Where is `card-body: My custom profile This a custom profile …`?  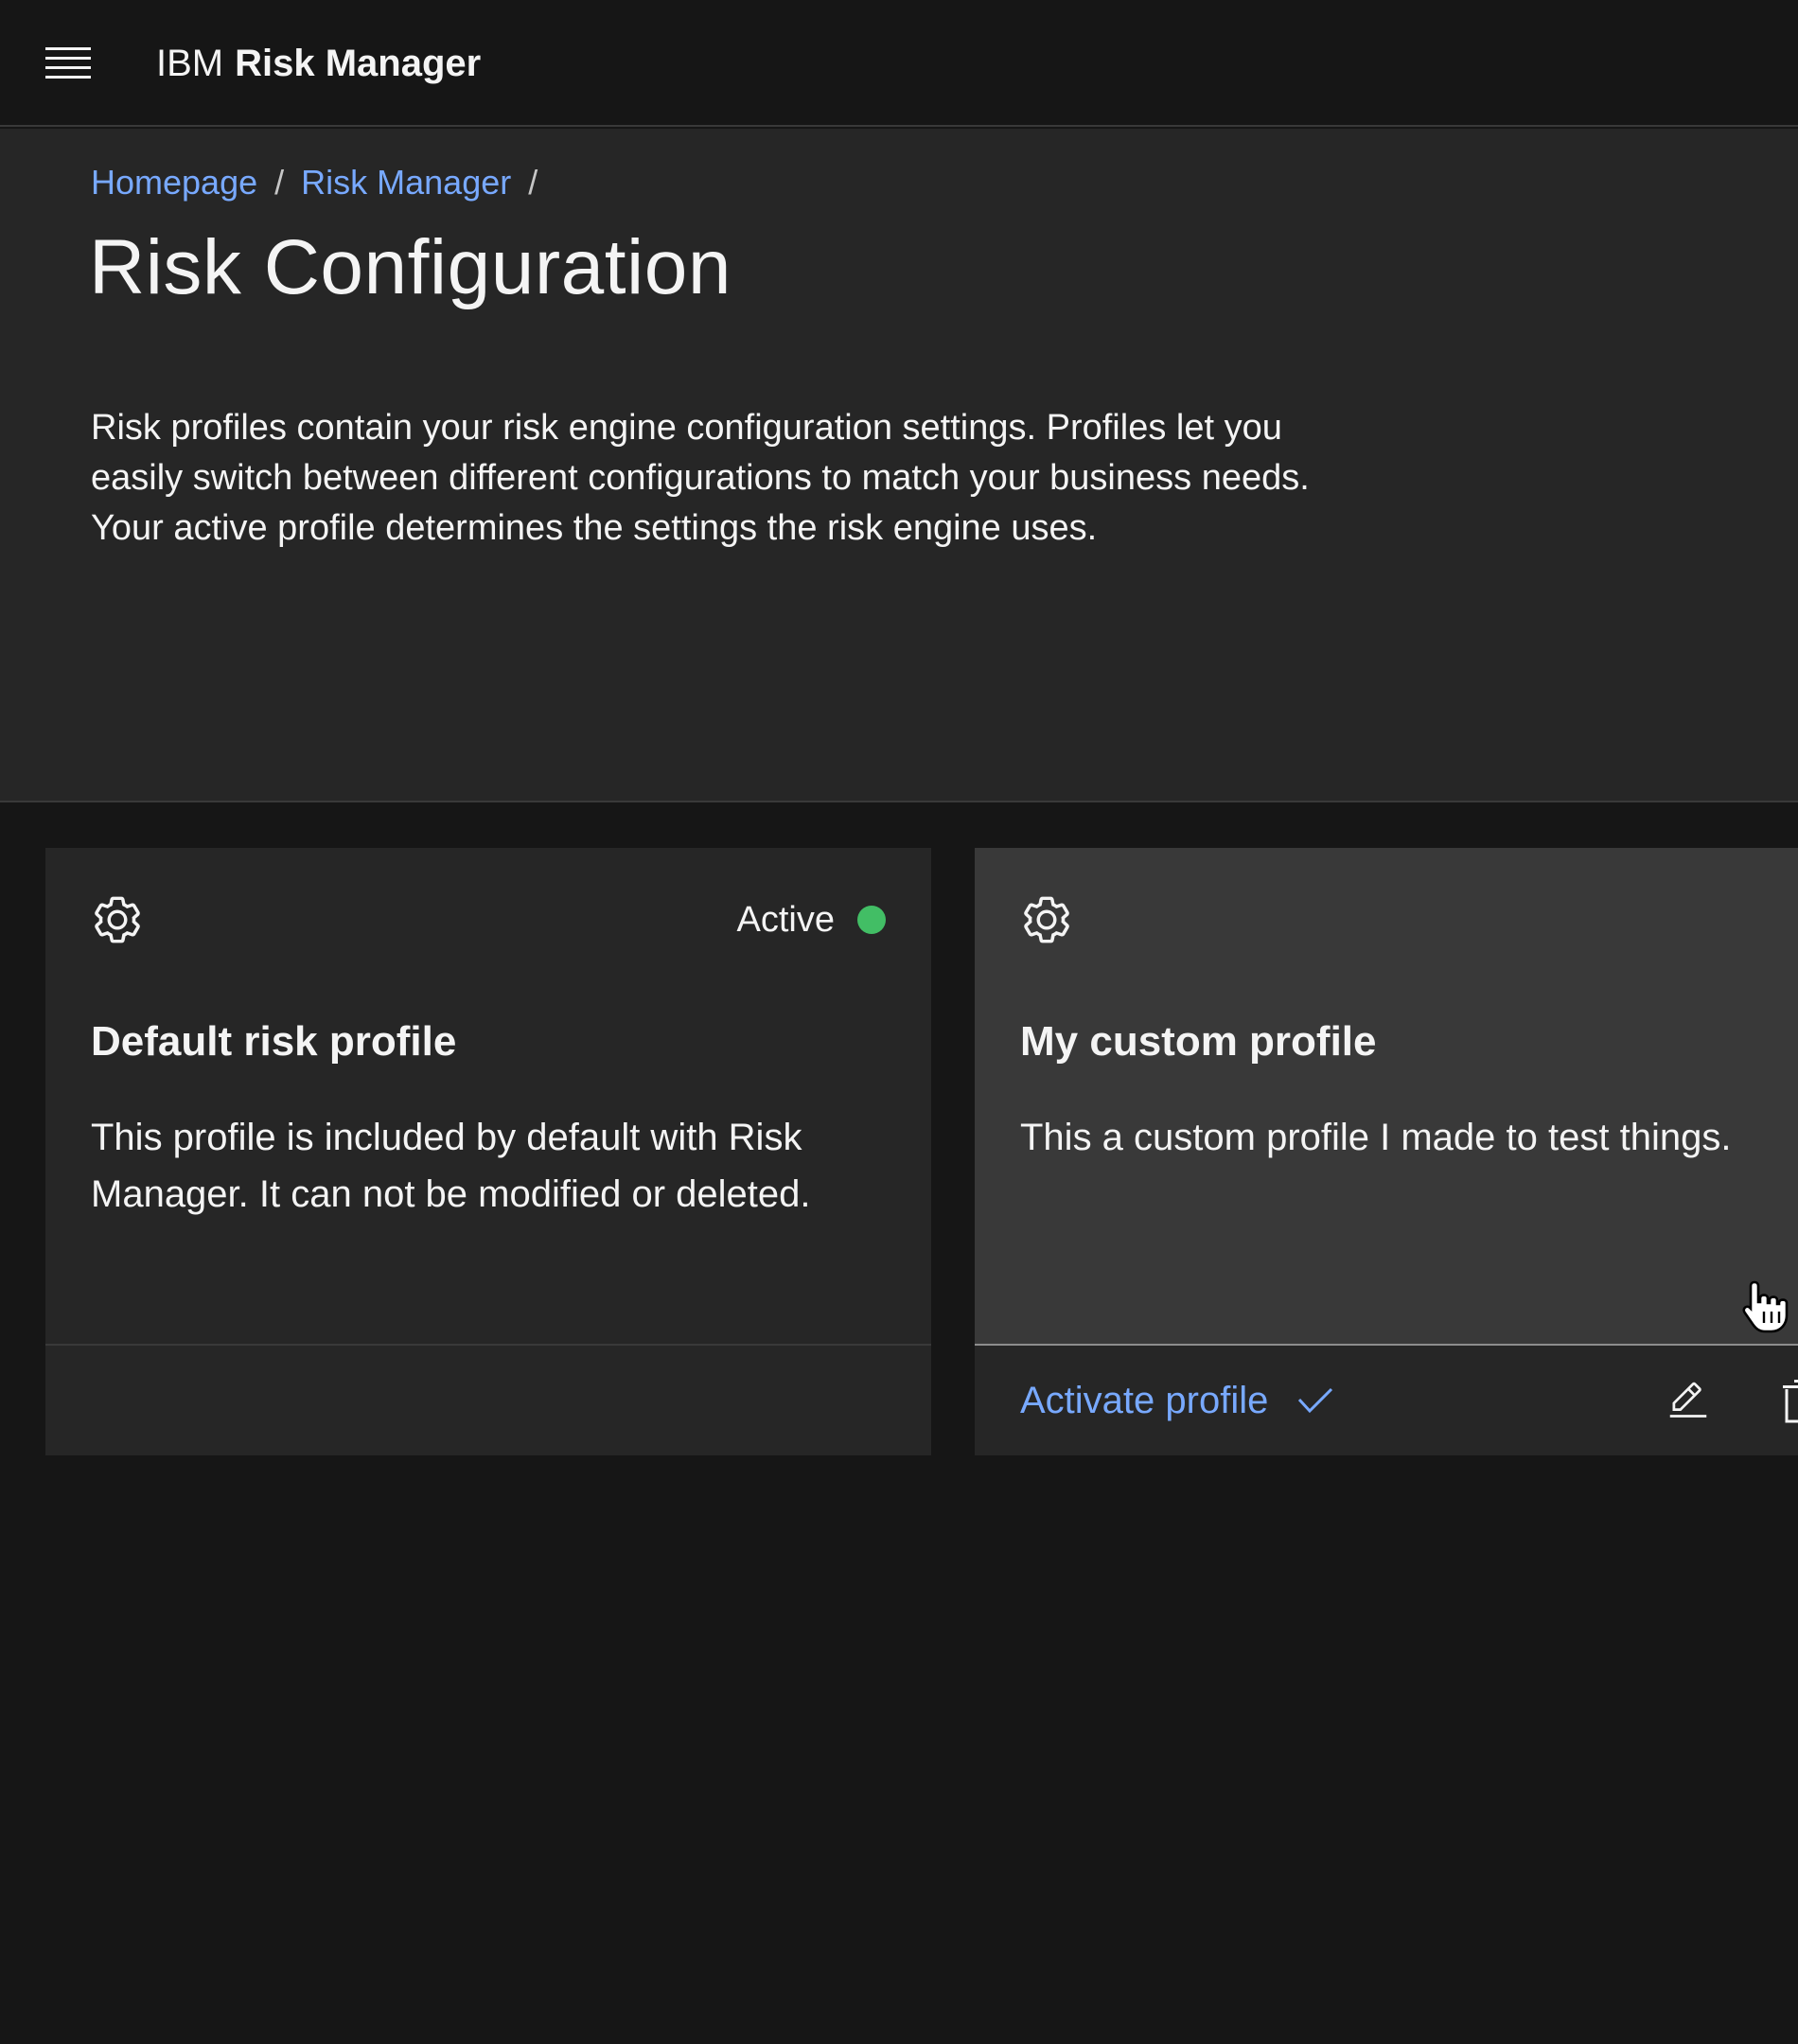
card-body: My custom profile This a custom profile … is located at coordinates (1386, 1096).